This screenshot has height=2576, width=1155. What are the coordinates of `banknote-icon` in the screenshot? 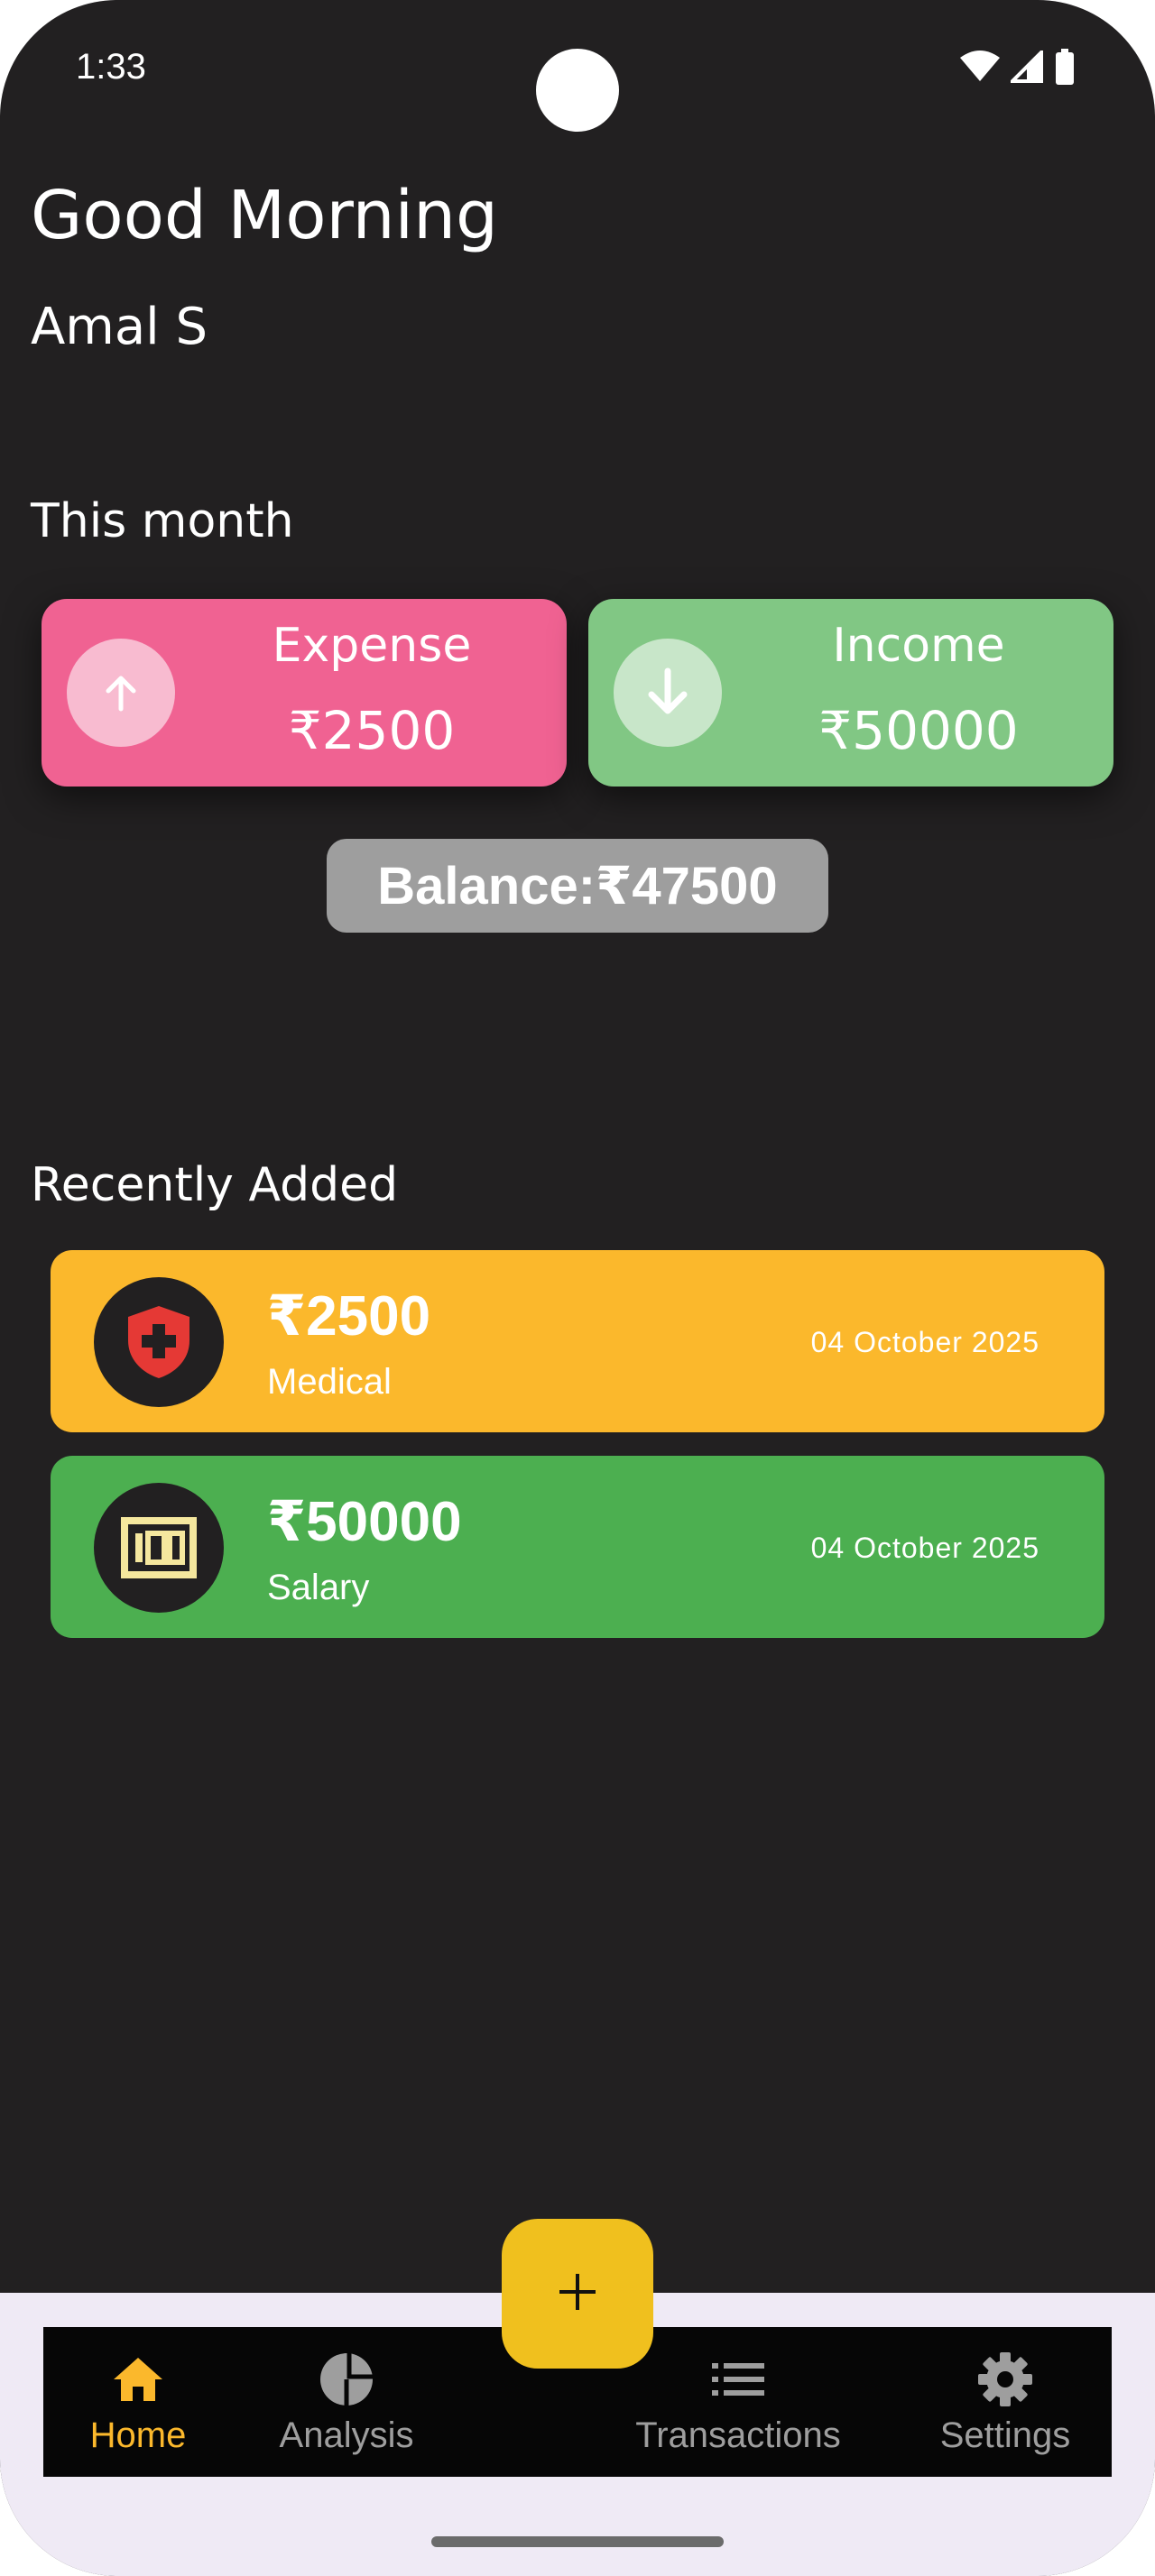 It's located at (159, 1548).